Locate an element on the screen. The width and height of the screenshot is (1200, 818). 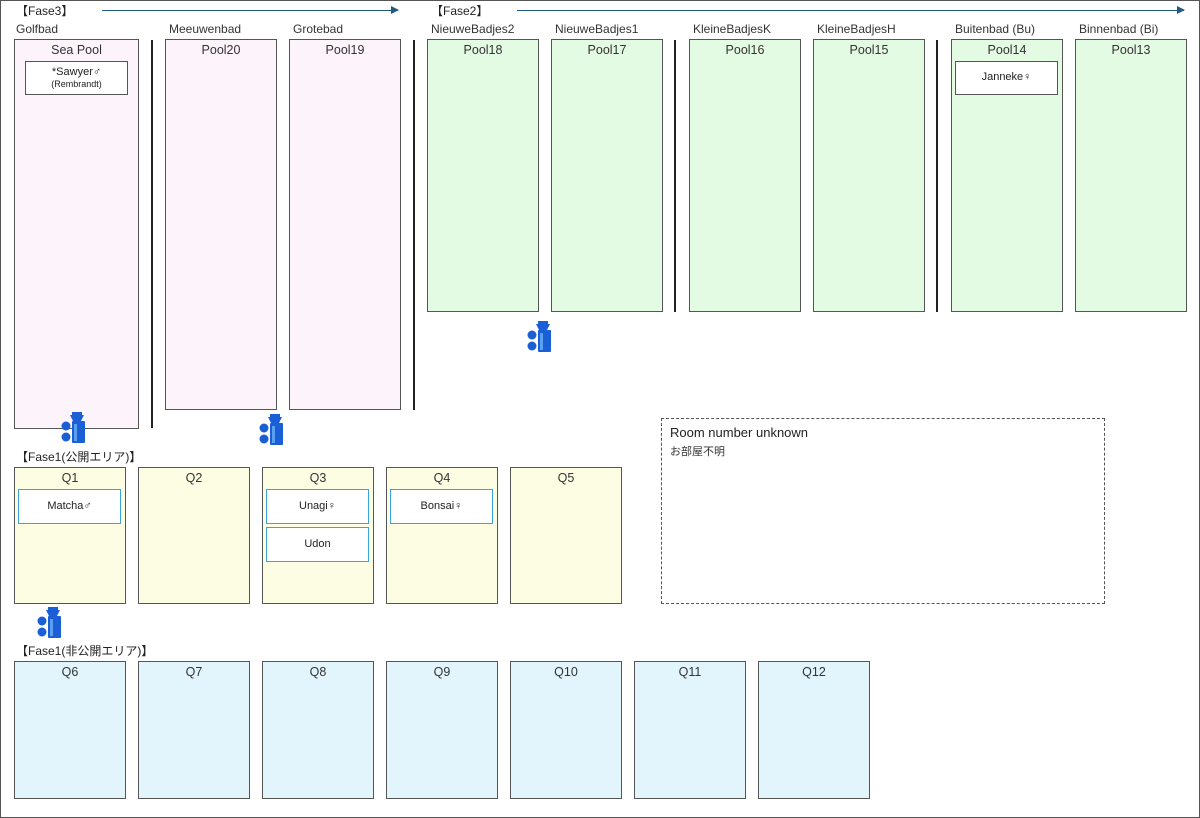
pool-q2: Q2 is located at coordinates (194, 535).